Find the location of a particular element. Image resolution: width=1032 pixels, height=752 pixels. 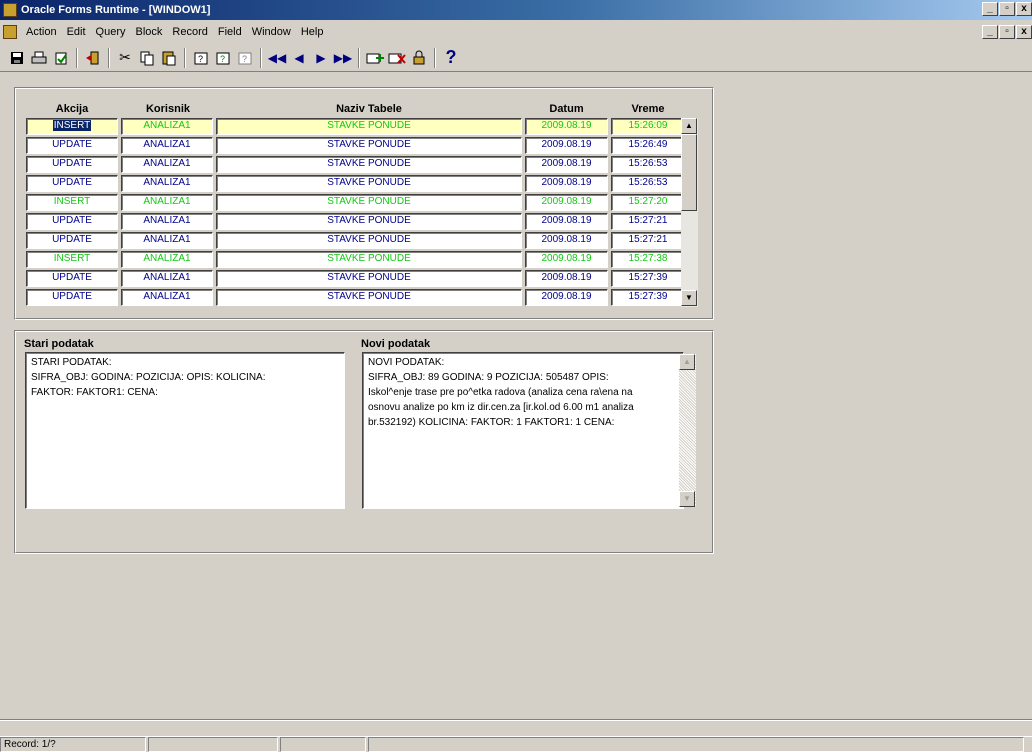

help-icon: ? is located at coordinates (451, 58).